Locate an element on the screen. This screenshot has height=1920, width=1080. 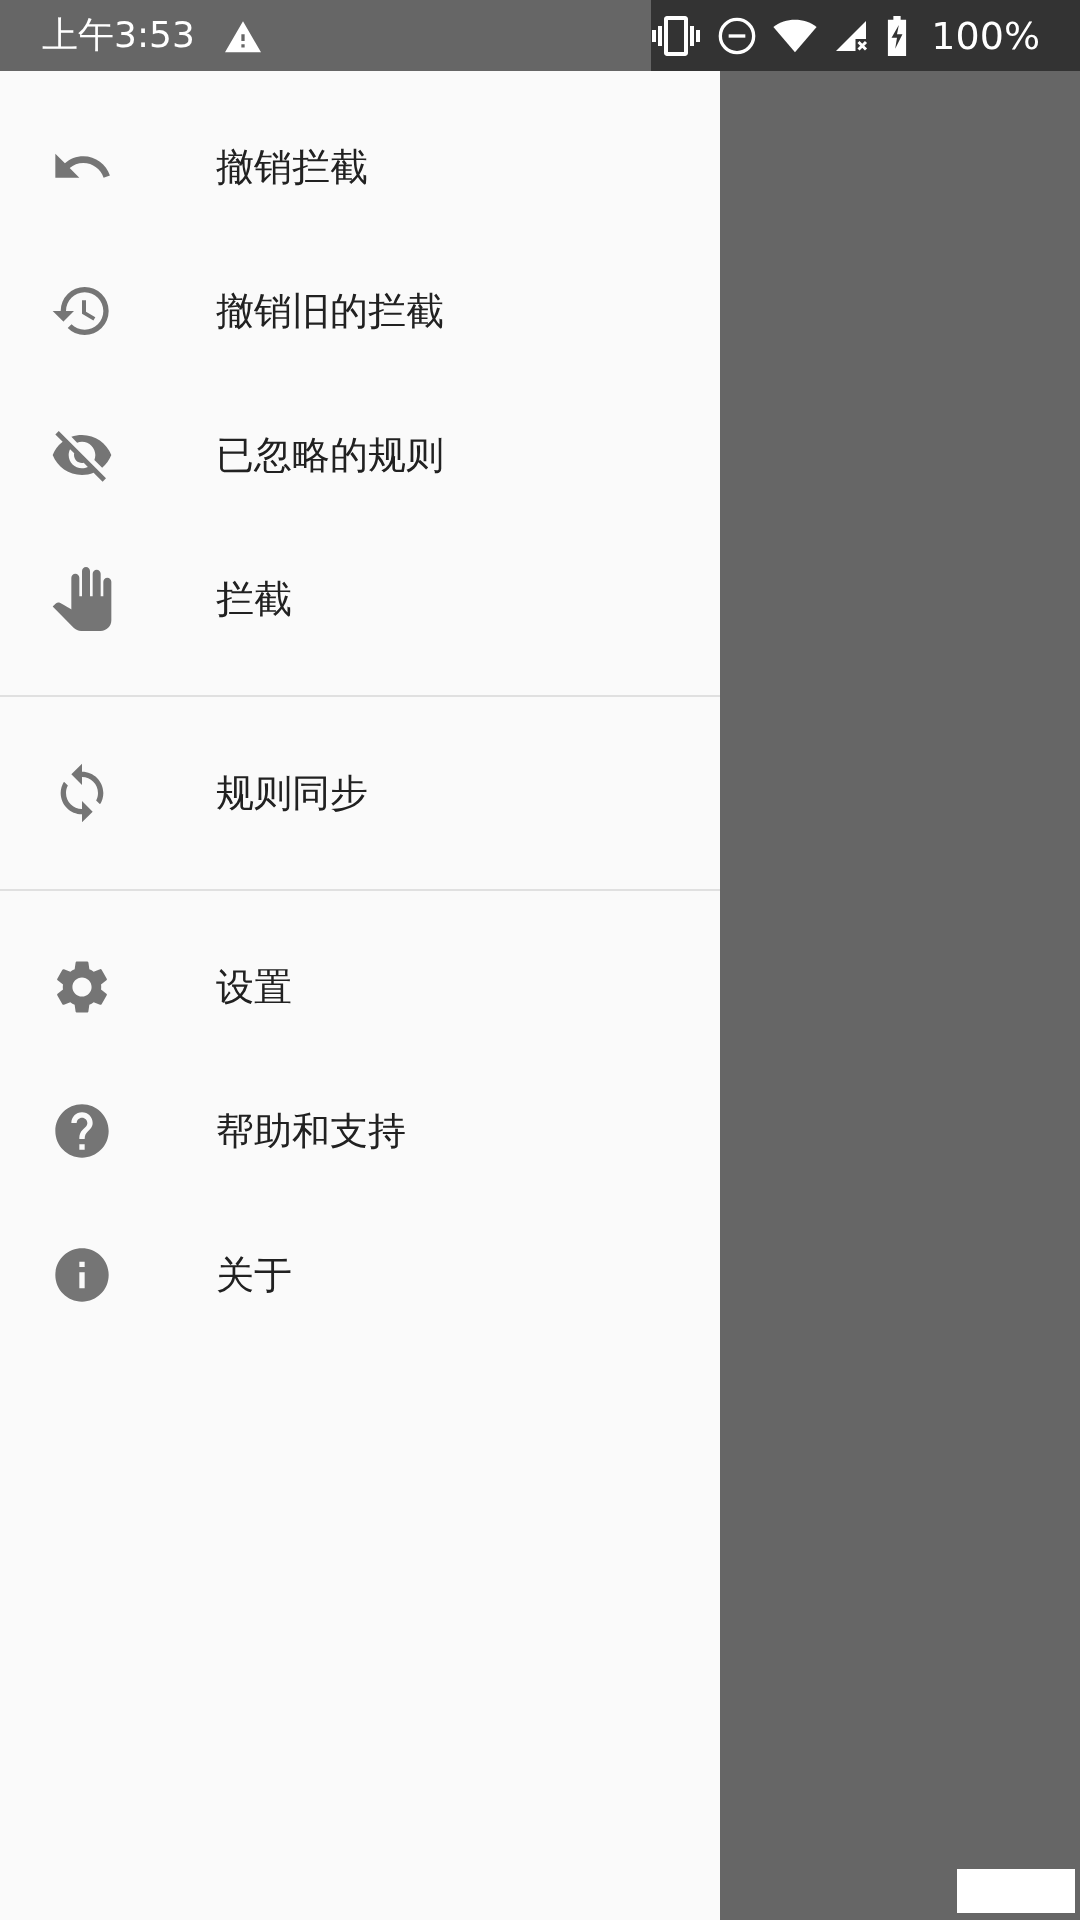
menu-item-label: 撤销拦截 is located at coordinates (292, 167).